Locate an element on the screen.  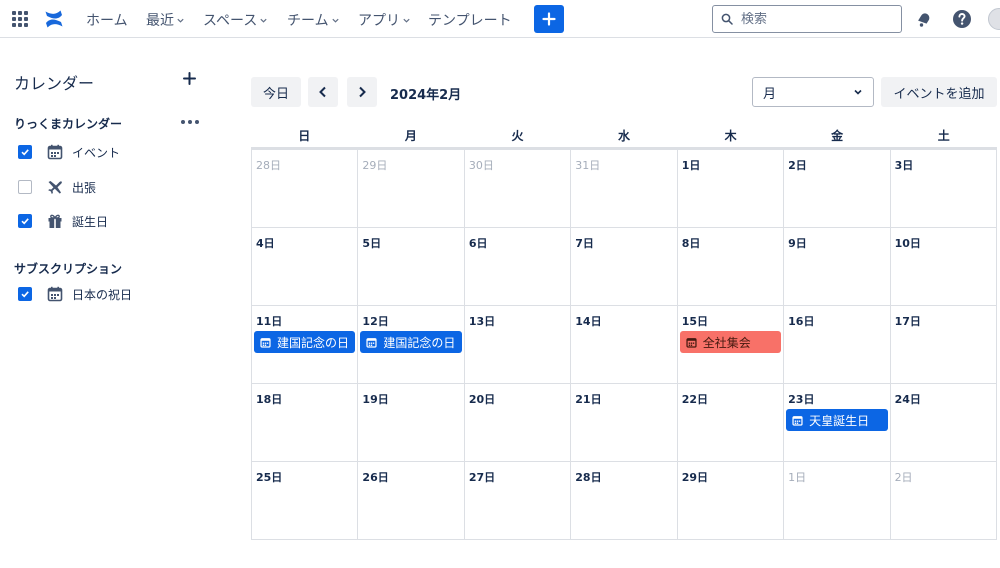
day-cell: 21日 is located at coordinates (624, 422).